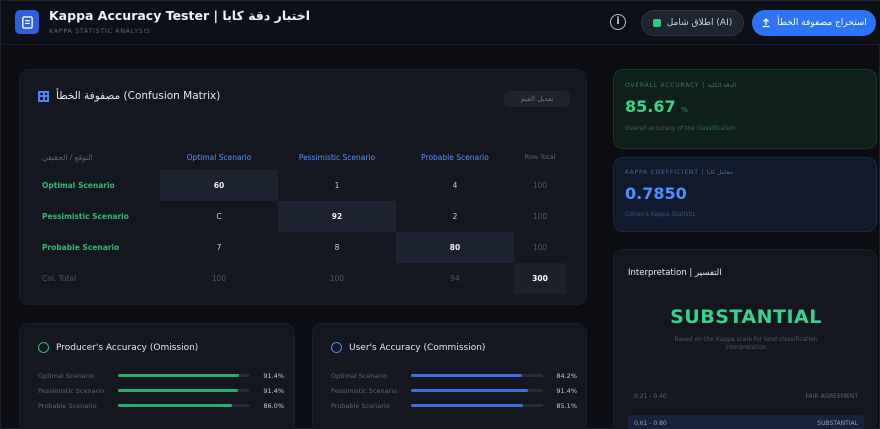  I want to click on overall-accuracy-value: 85.67 %, so click(656, 106).